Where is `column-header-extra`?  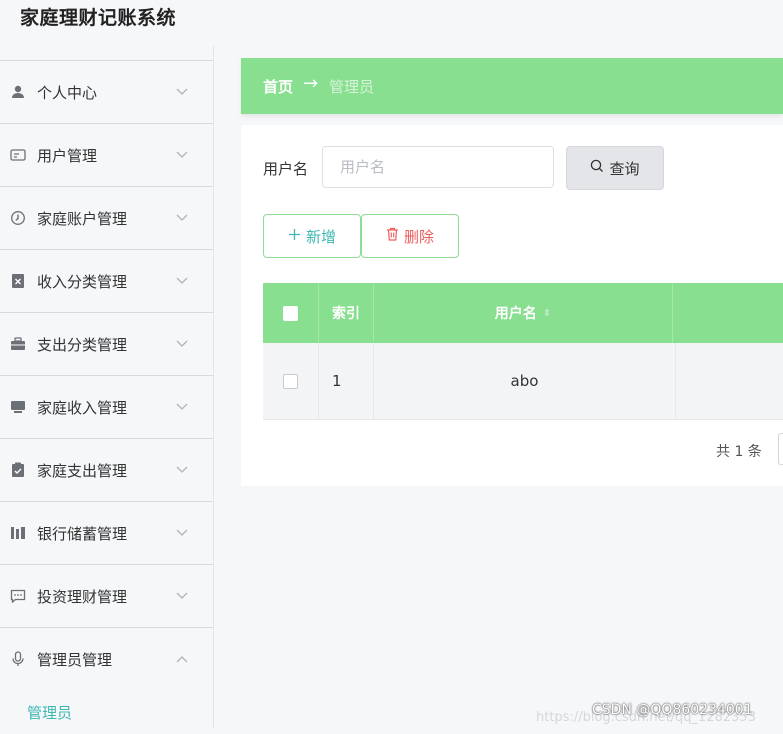
column-header-extra is located at coordinates (728, 313).